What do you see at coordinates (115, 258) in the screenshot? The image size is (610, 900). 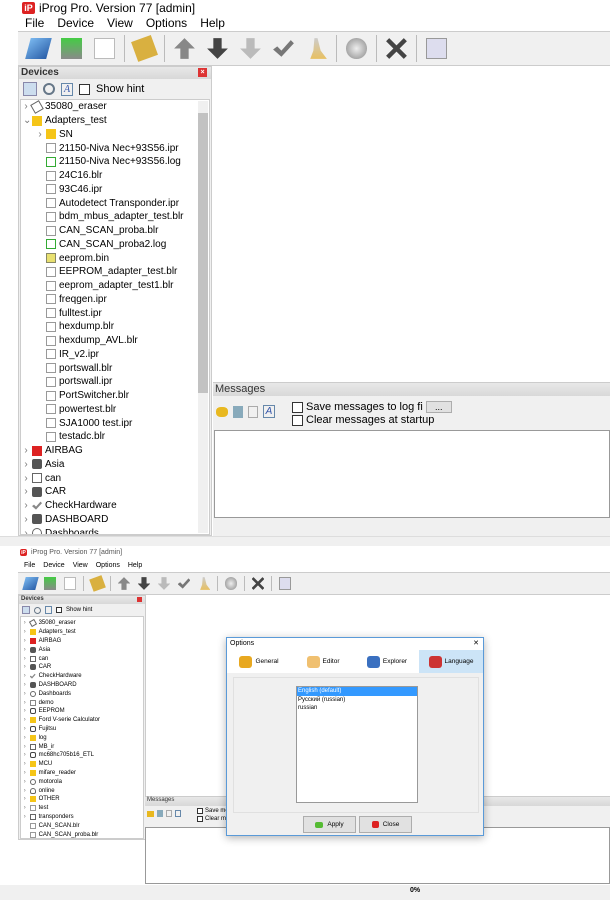 I see `tree-item: eeprom.bin` at bounding box center [115, 258].